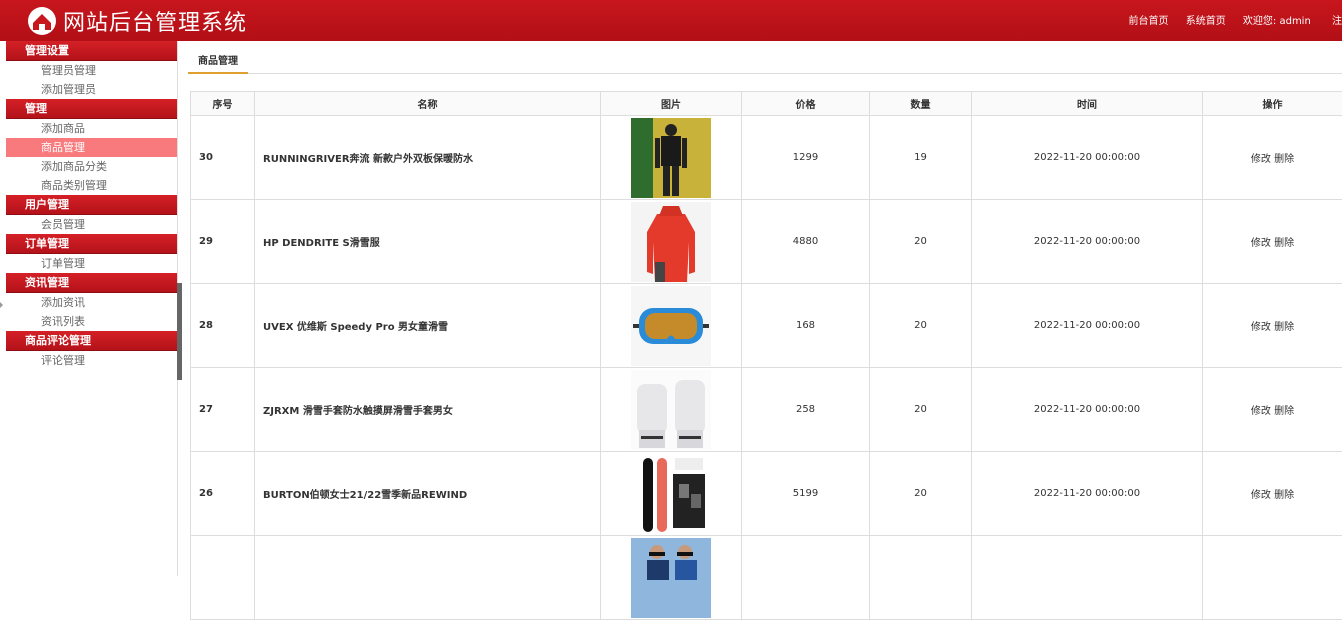 The image size is (1342, 620). What do you see at coordinates (806, 104) in the screenshot?
I see `col-header-price: 价格` at bounding box center [806, 104].